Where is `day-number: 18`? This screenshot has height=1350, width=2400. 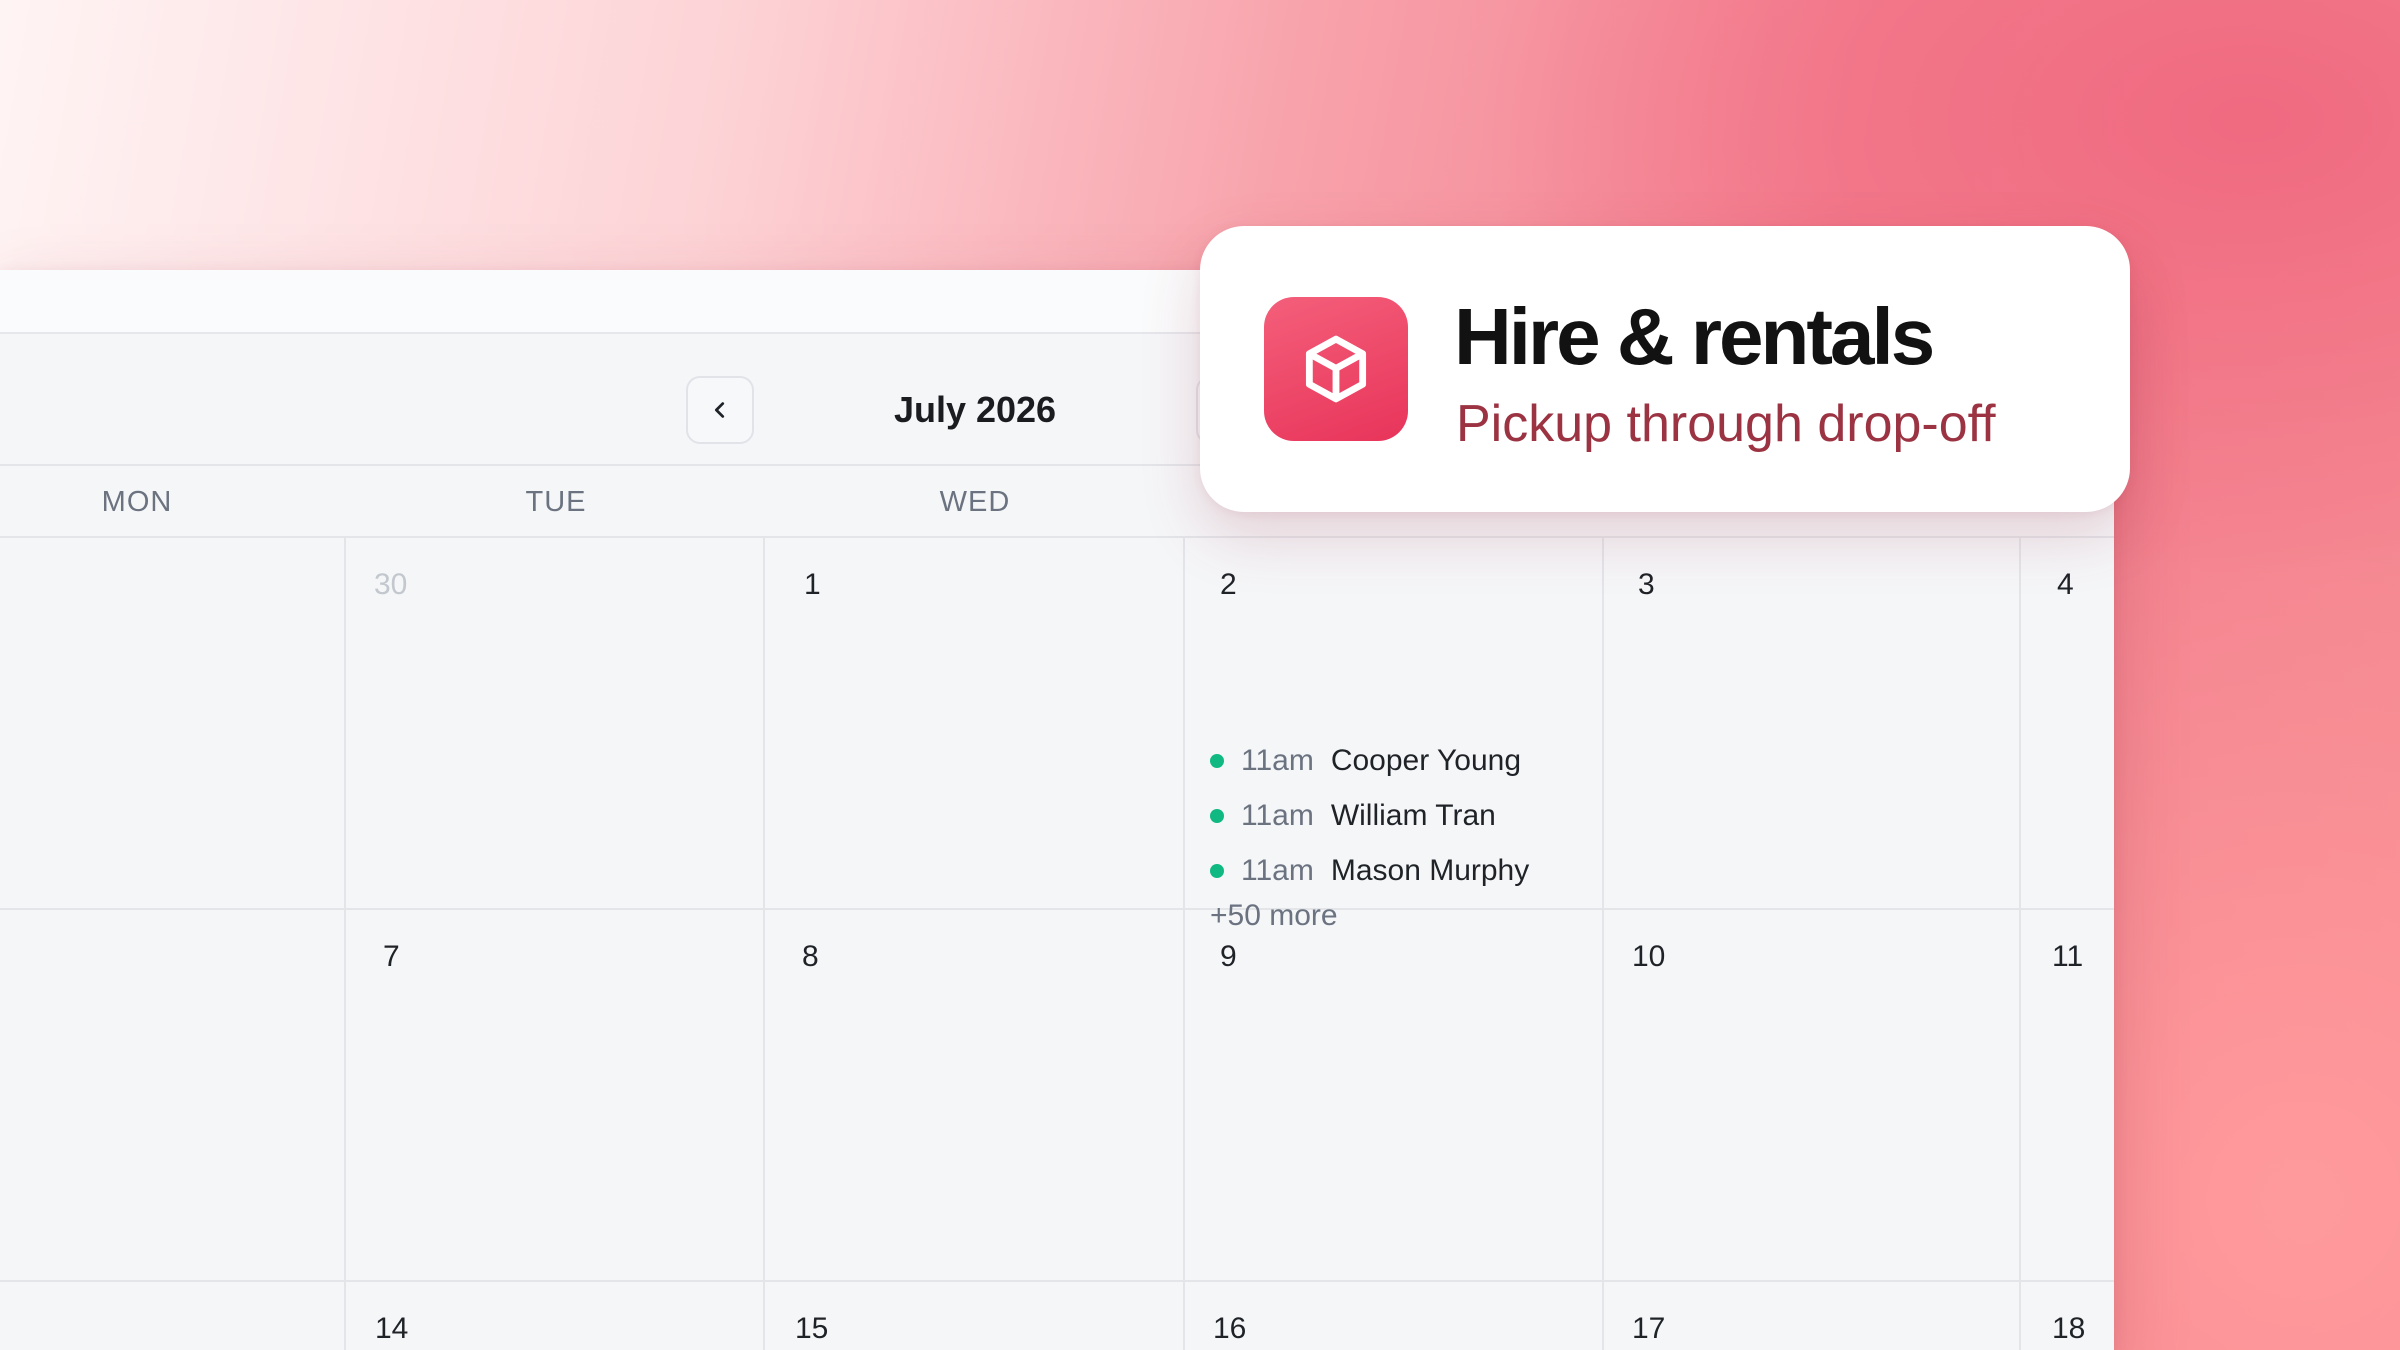 day-number: 18 is located at coordinates (2068, 1329).